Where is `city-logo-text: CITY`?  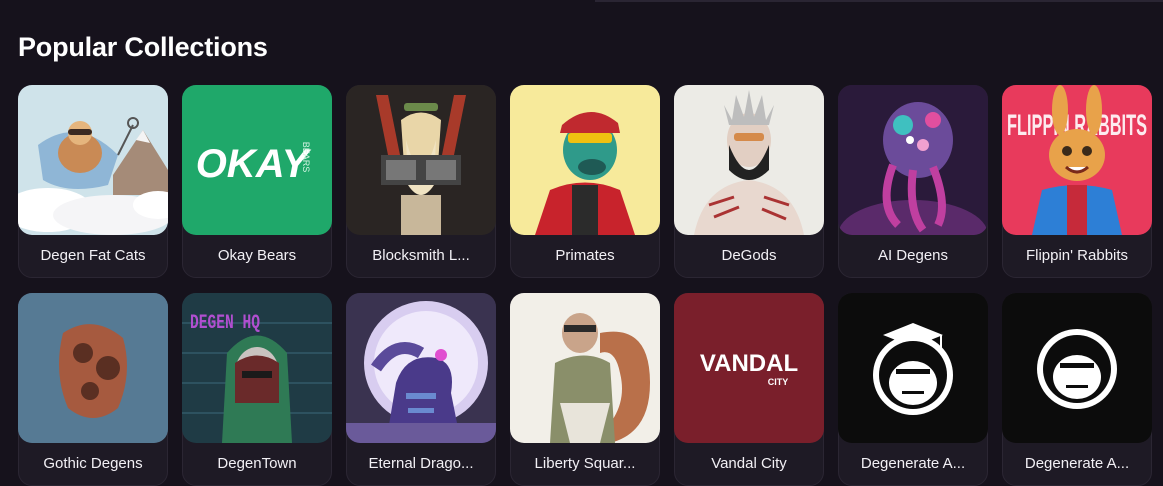
city-logo-text: CITY is located at coordinates (778, 382).